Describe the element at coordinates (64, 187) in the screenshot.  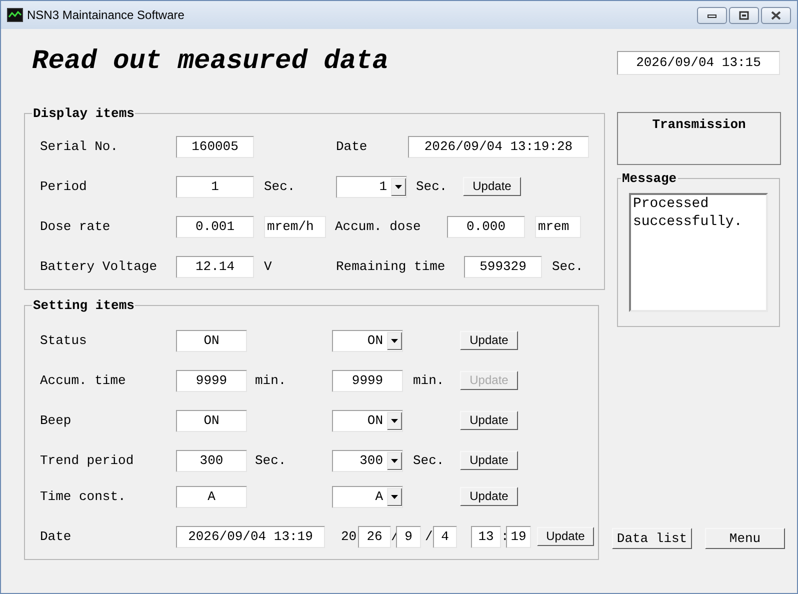
I see `field-label: Period` at that location.